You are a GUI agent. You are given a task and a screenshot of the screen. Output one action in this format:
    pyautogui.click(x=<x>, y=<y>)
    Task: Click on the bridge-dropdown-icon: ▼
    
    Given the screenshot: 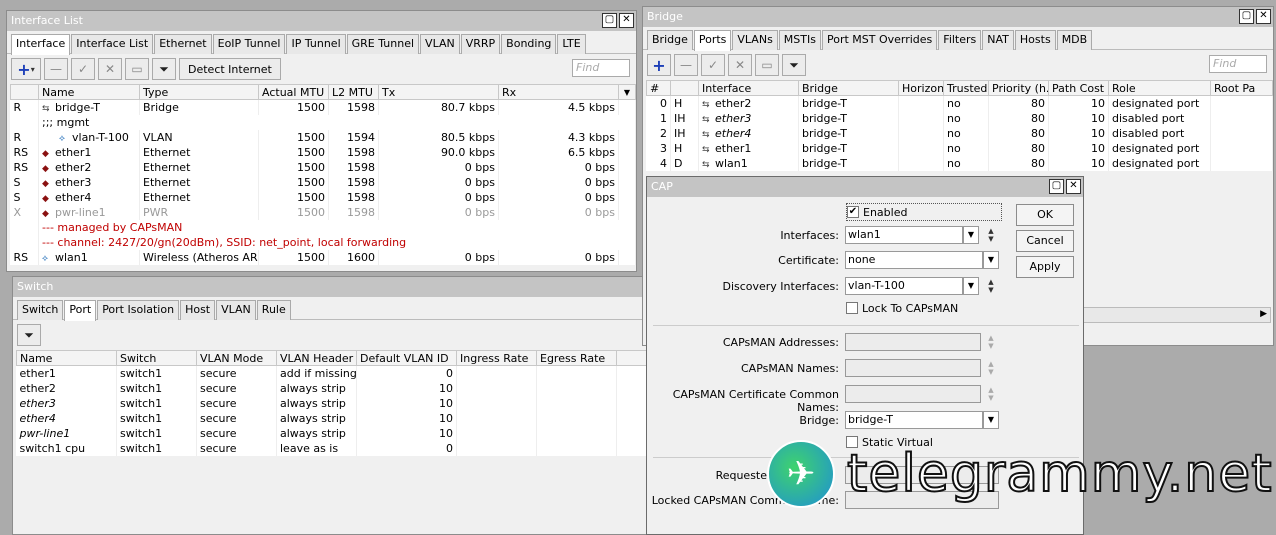 What is the action you would take?
    pyautogui.click(x=991, y=420)
    